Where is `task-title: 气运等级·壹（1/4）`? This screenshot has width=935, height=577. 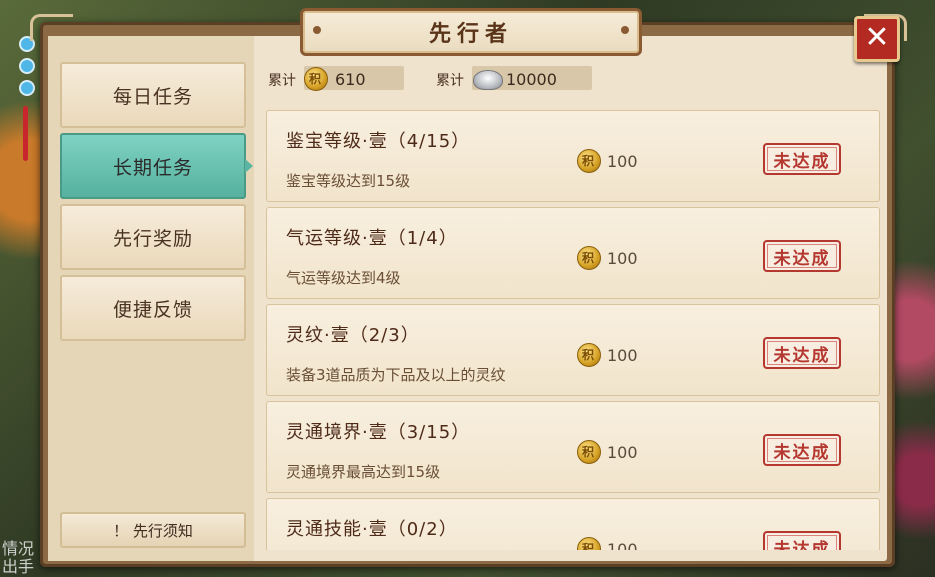
task-title: 气运等级·壹（1/4） is located at coordinates (372, 238).